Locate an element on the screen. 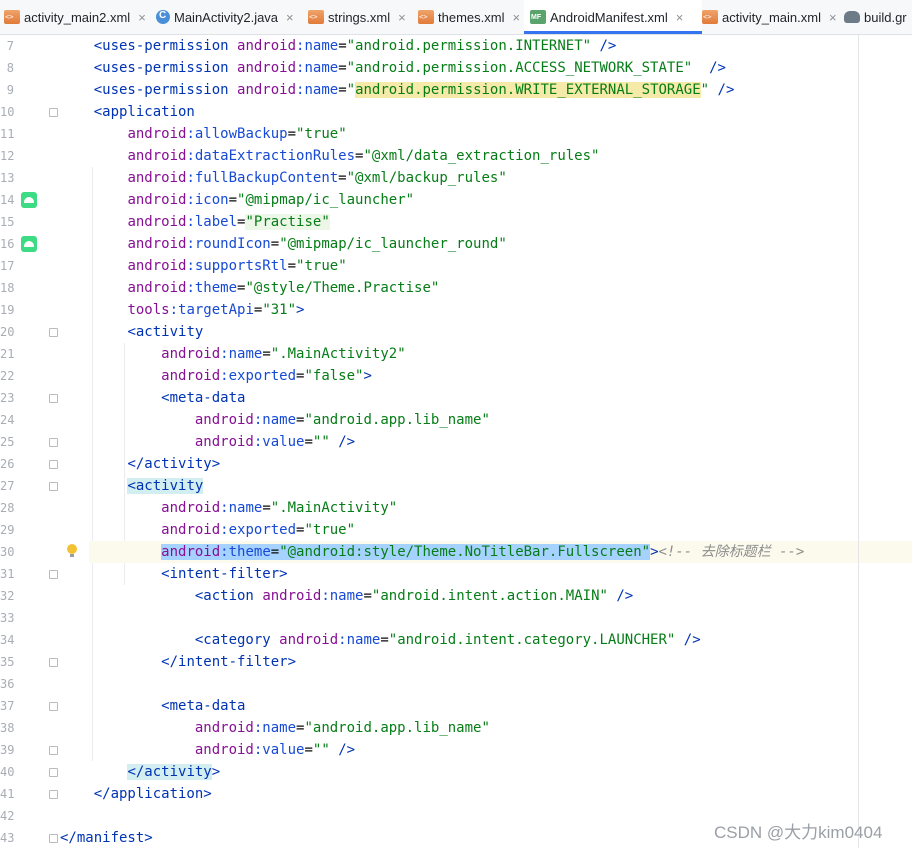  code-text: <intent-filter> is located at coordinates (224, 574).